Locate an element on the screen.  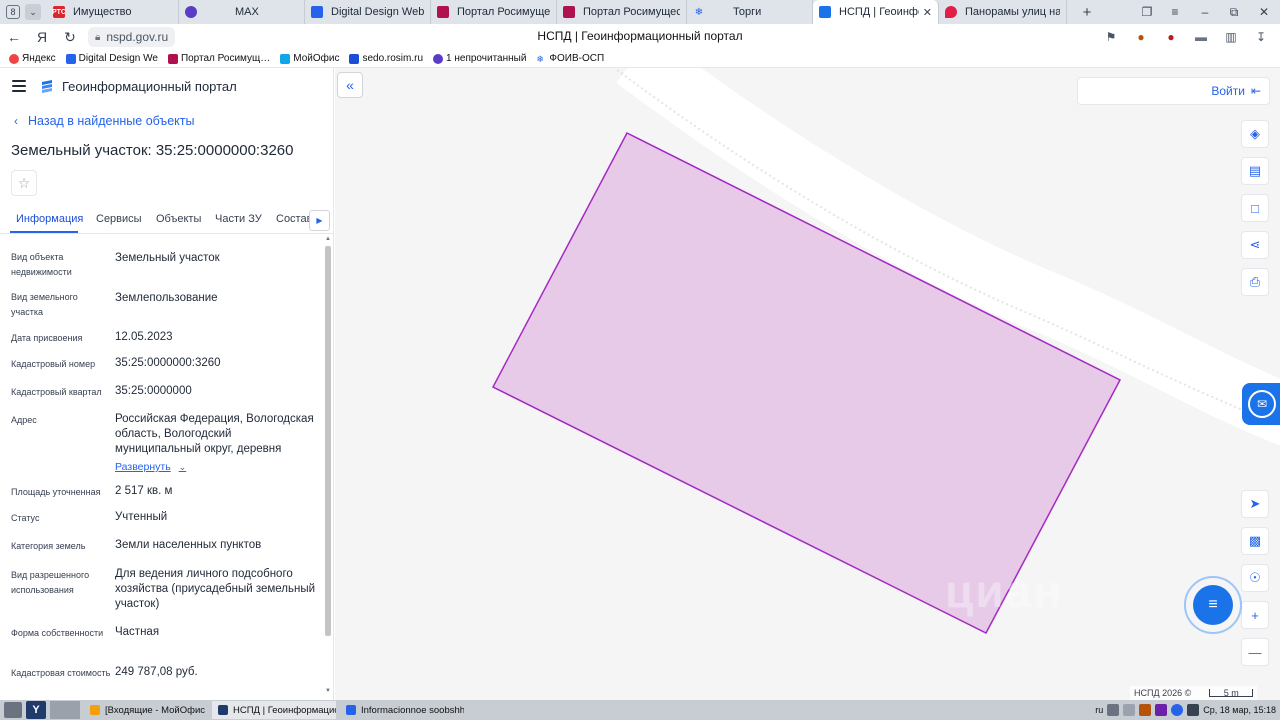
restore-button: ⧉ is located at coordinates (1234, 12).